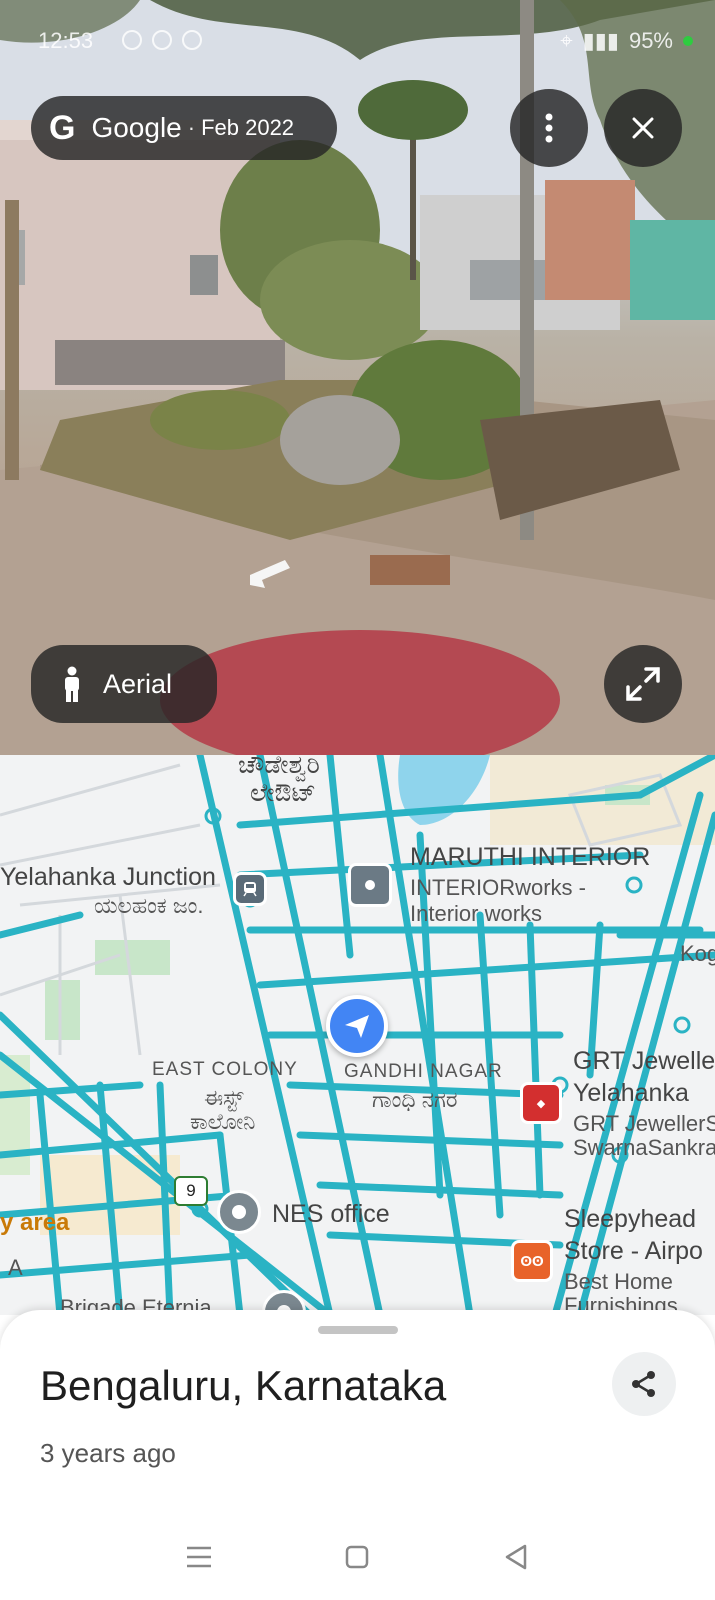 The width and height of the screenshot is (715, 1600). I want to click on system-icons: ⌖ ▮▮▮ 95%, so click(626, 41).